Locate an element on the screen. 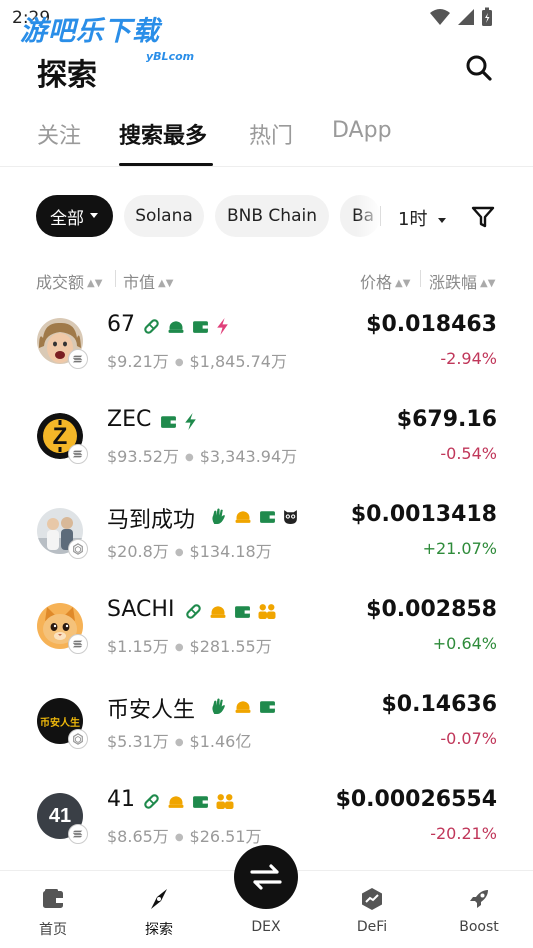 The height and width of the screenshot is (948, 533). nav-defi: DeFi is located at coordinates (372, 909).